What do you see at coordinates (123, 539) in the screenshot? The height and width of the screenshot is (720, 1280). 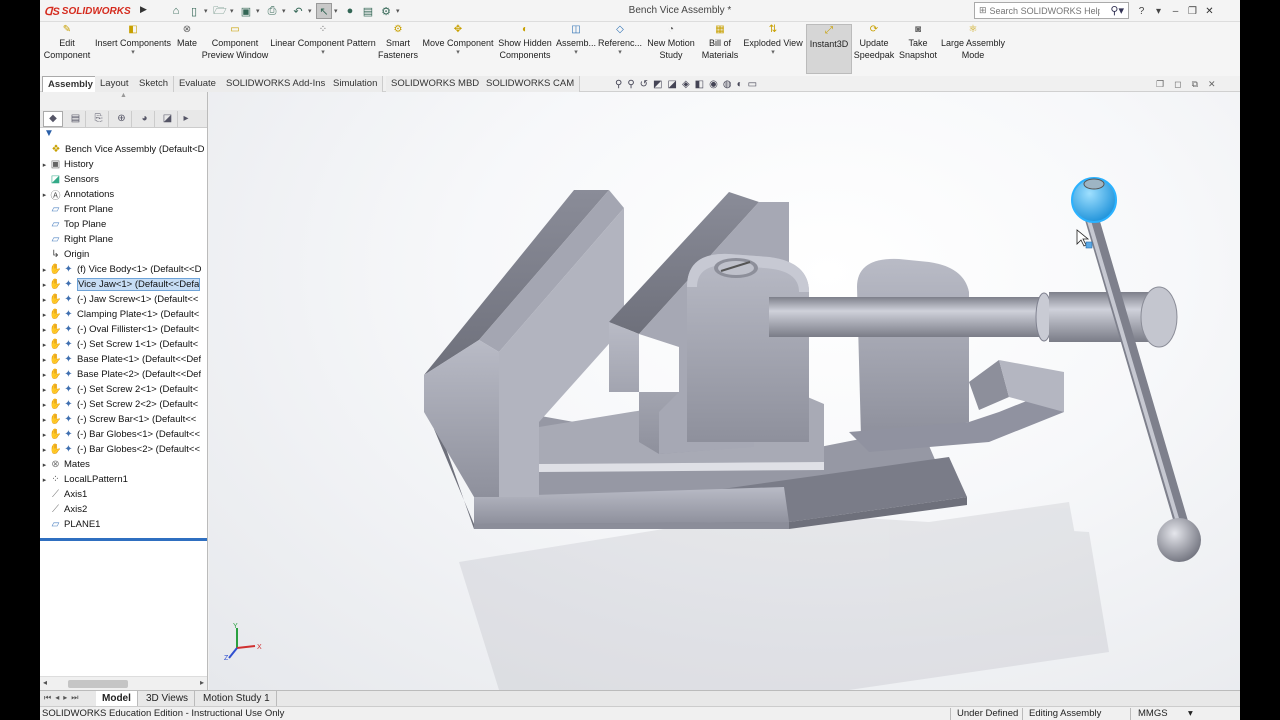 I see `rollback-bar` at bounding box center [123, 539].